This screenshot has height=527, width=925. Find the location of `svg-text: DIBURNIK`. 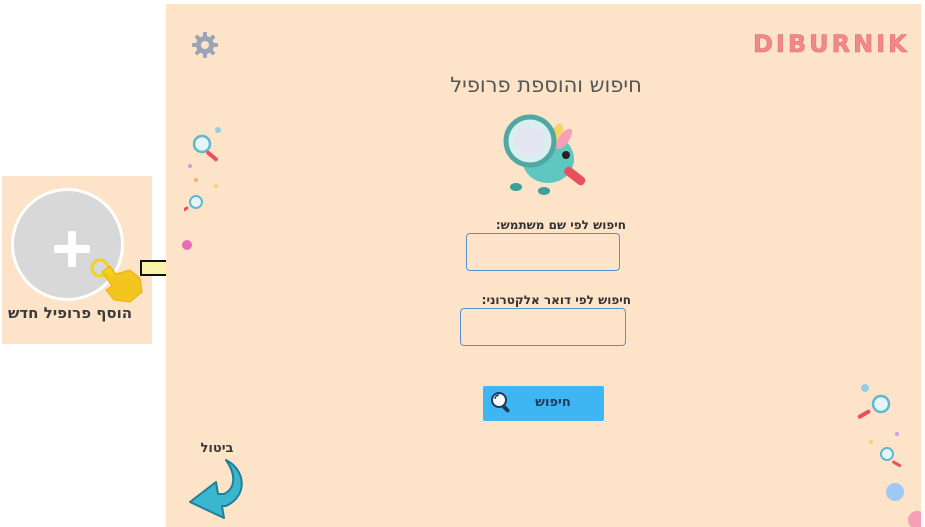

svg-text: DIBURNIK is located at coordinates (831, 44).